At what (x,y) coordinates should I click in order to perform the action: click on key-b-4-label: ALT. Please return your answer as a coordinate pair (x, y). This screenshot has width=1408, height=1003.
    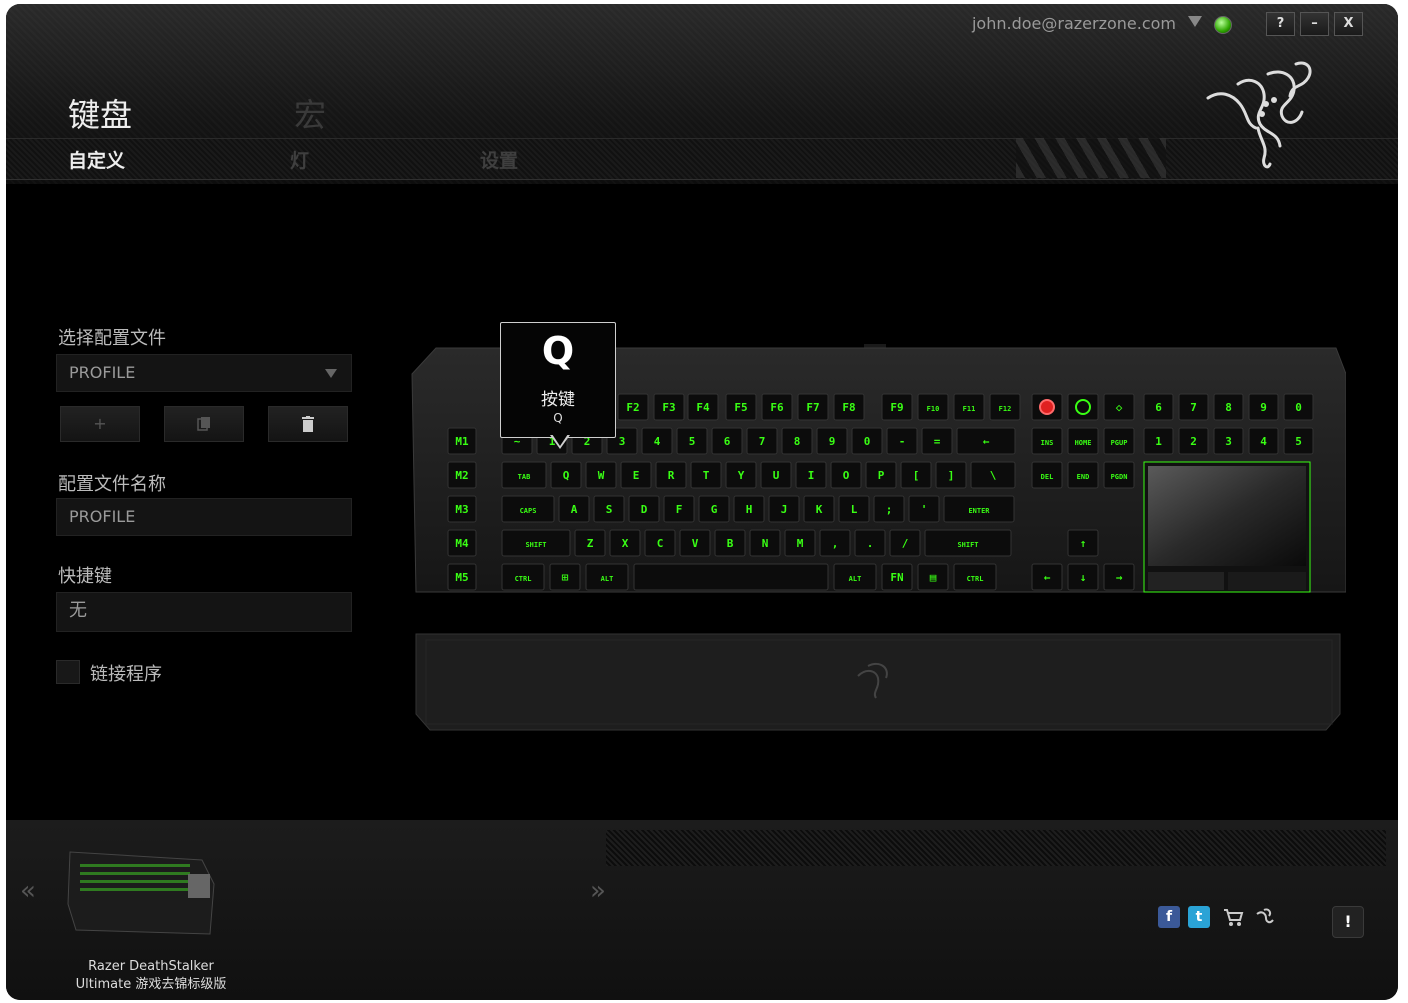
    Looking at the image, I should click on (855, 579).